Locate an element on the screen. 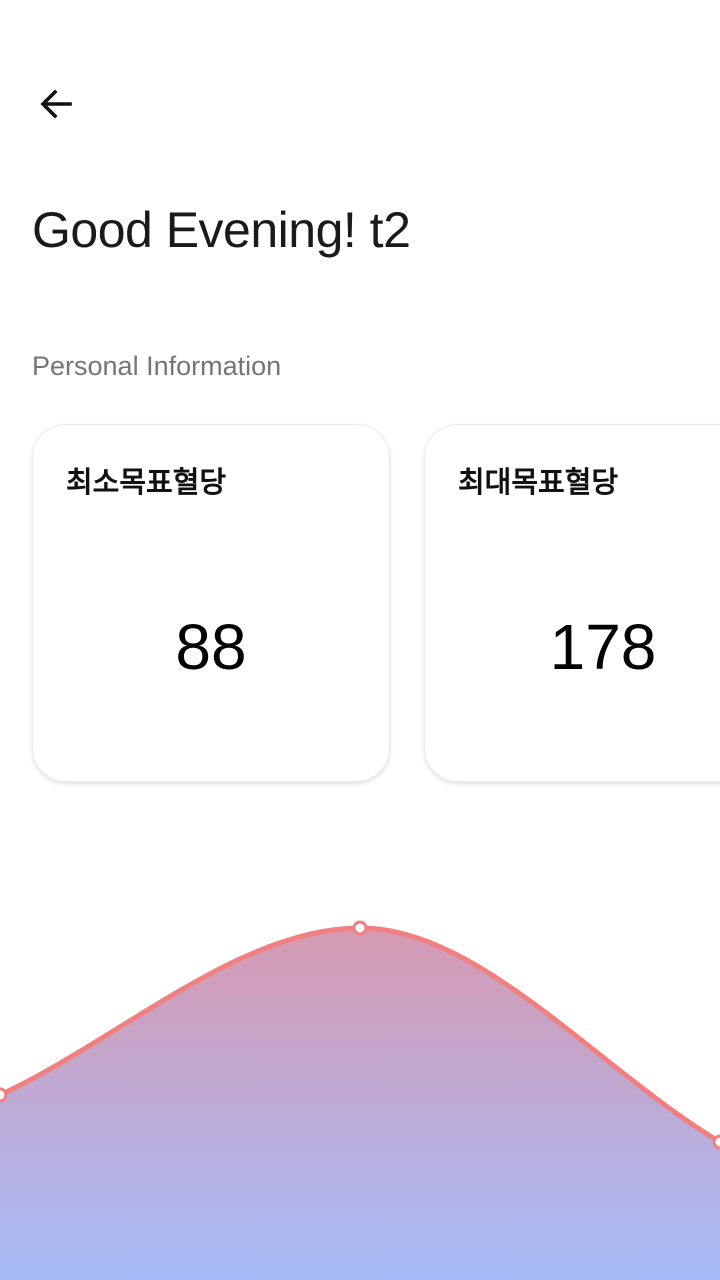  card-value: 88 is located at coordinates (211, 647).